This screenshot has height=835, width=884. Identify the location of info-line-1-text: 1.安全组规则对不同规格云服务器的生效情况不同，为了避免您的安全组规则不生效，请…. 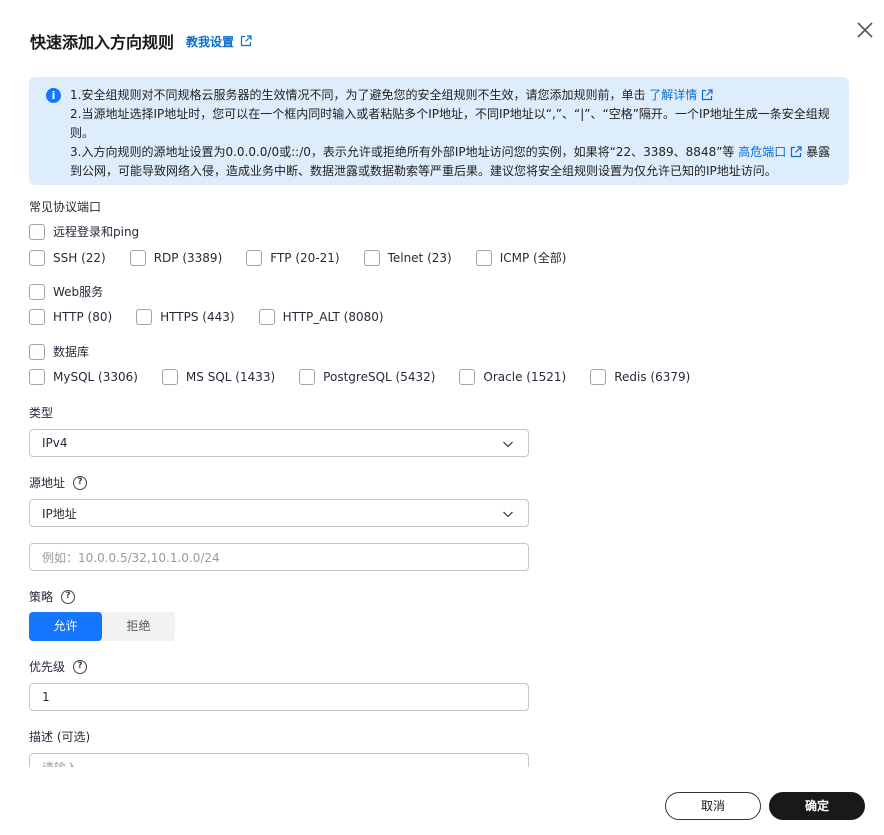
(358, 95).